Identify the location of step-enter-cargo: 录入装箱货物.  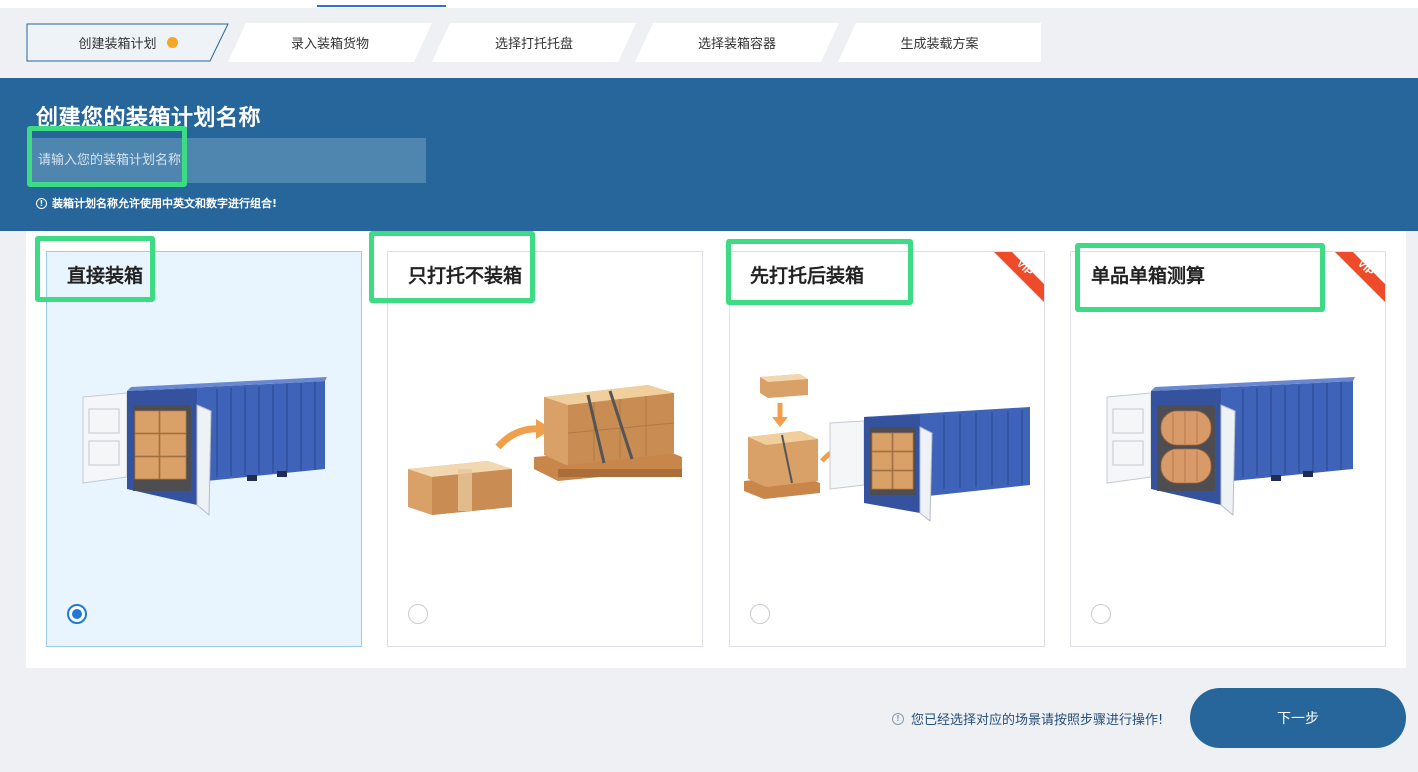
(330, 42).